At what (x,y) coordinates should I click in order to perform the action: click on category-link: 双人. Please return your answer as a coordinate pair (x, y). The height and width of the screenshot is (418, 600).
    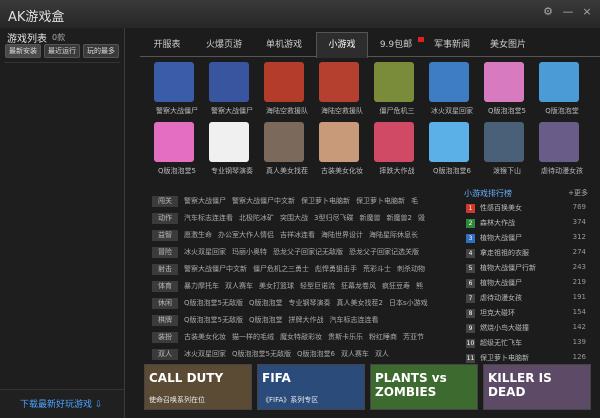
    Looking at the image, I should click on (382, 354).